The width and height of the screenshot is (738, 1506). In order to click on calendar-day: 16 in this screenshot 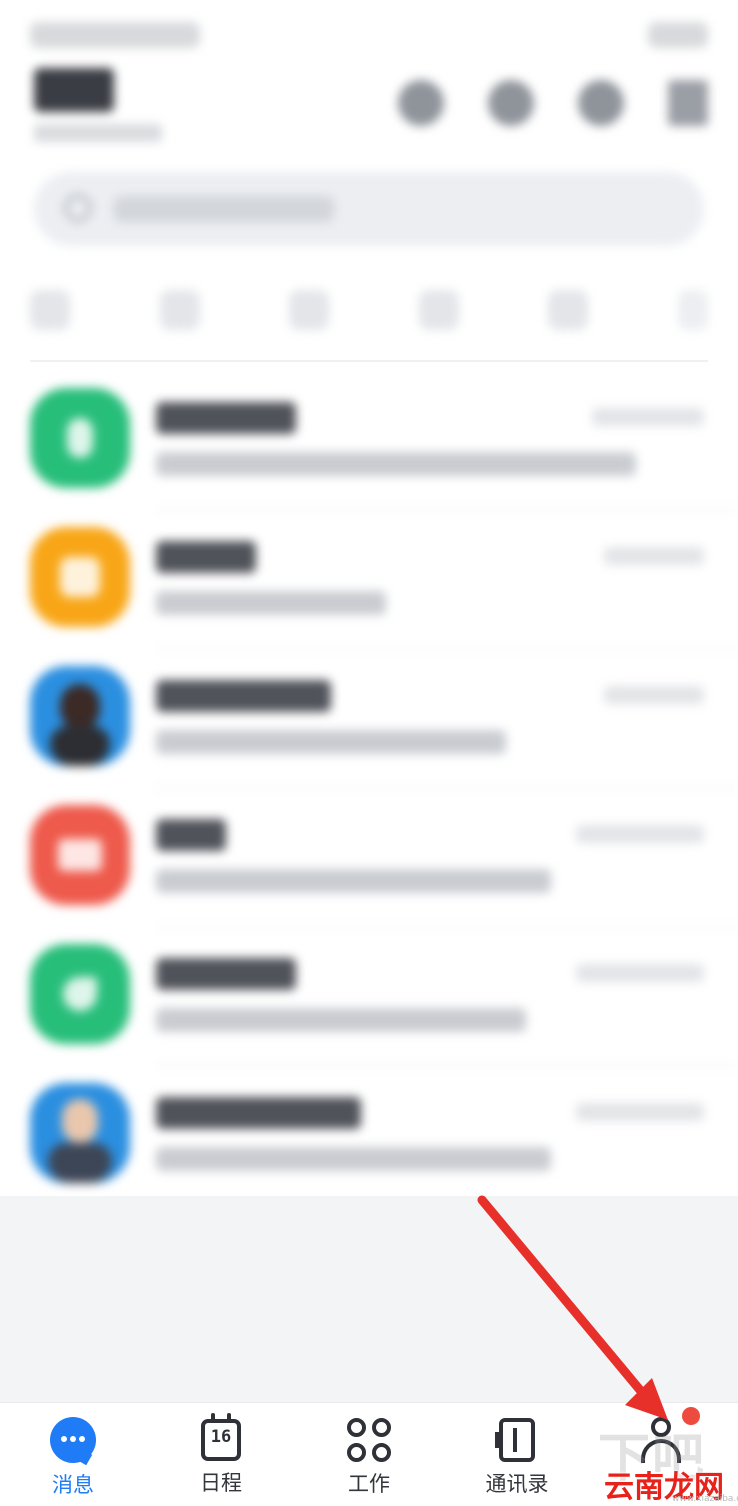, I will do `click(221, 1437)`.